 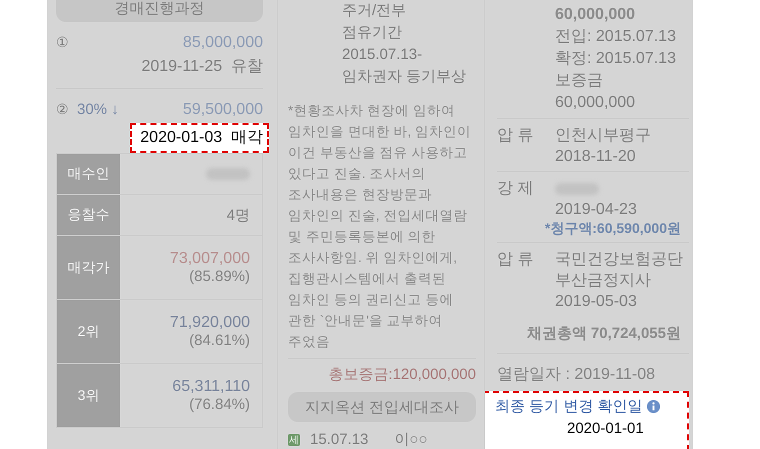 I want to click on tenant-text: 보증금, so click(x=579, y=81).